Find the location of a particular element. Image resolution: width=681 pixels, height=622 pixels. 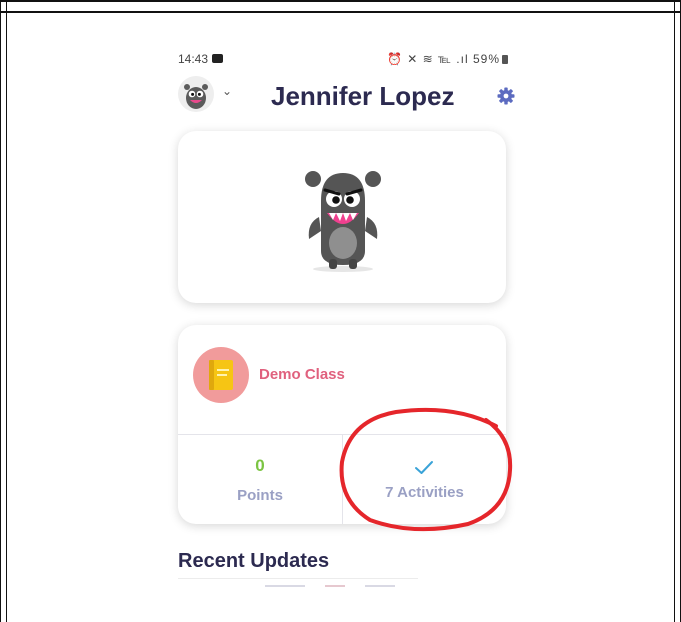

class-name: Demo Class is located at coordinates (302, 374).